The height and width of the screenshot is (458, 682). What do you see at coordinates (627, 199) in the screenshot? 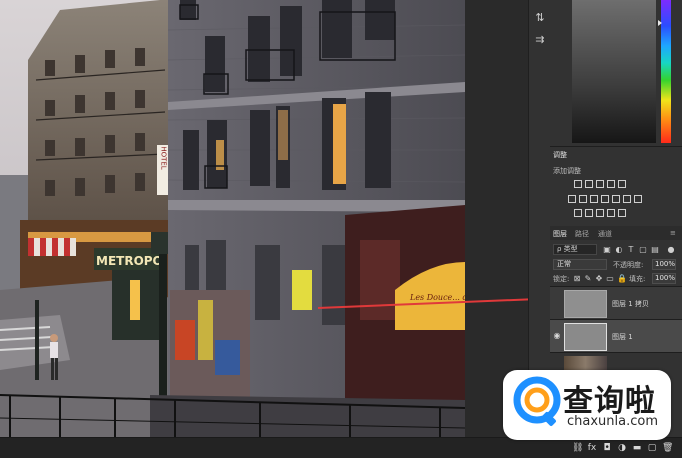
I see `color-lookup-icon` at bounding box center [627, 199].